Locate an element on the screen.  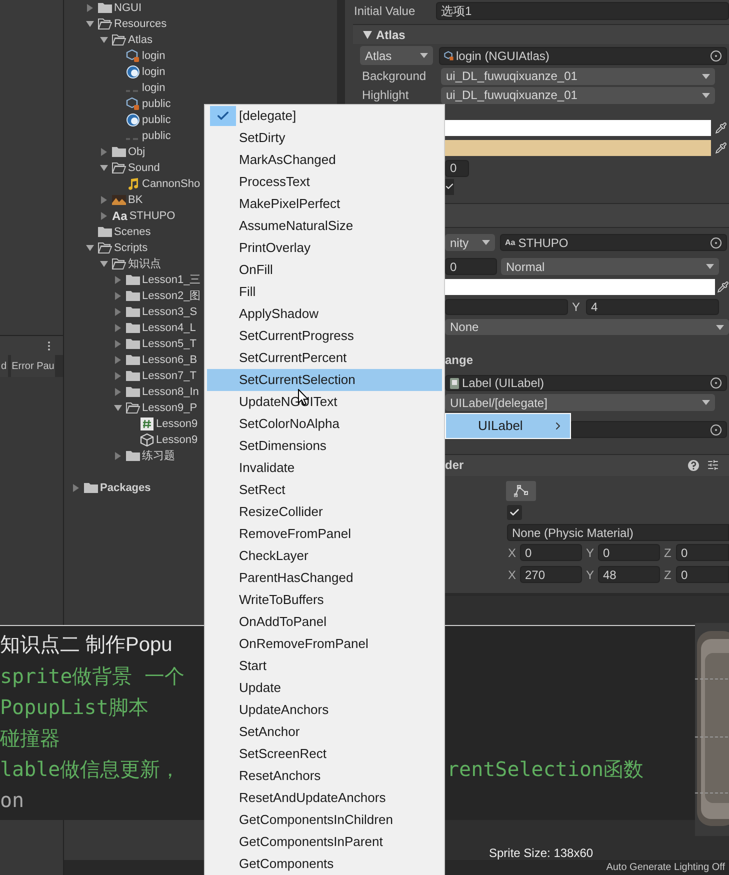
menu-item: ResizeCollider is located at coordinates (324, 512).